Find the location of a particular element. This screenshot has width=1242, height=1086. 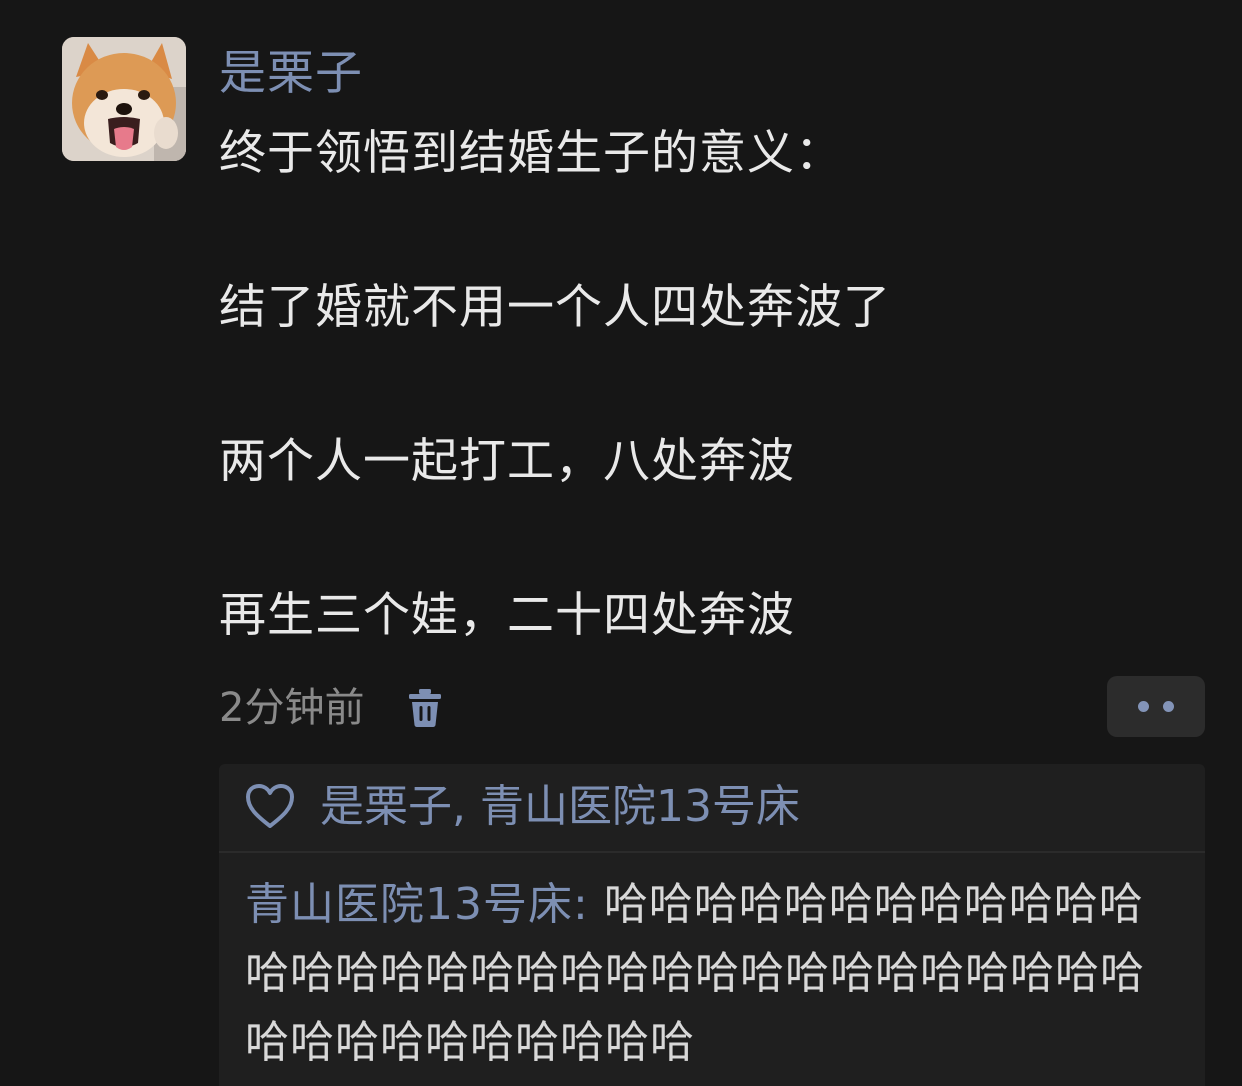

likes-row: 是栗子, 青山医院13号床 is located at coordinates (712, 808).